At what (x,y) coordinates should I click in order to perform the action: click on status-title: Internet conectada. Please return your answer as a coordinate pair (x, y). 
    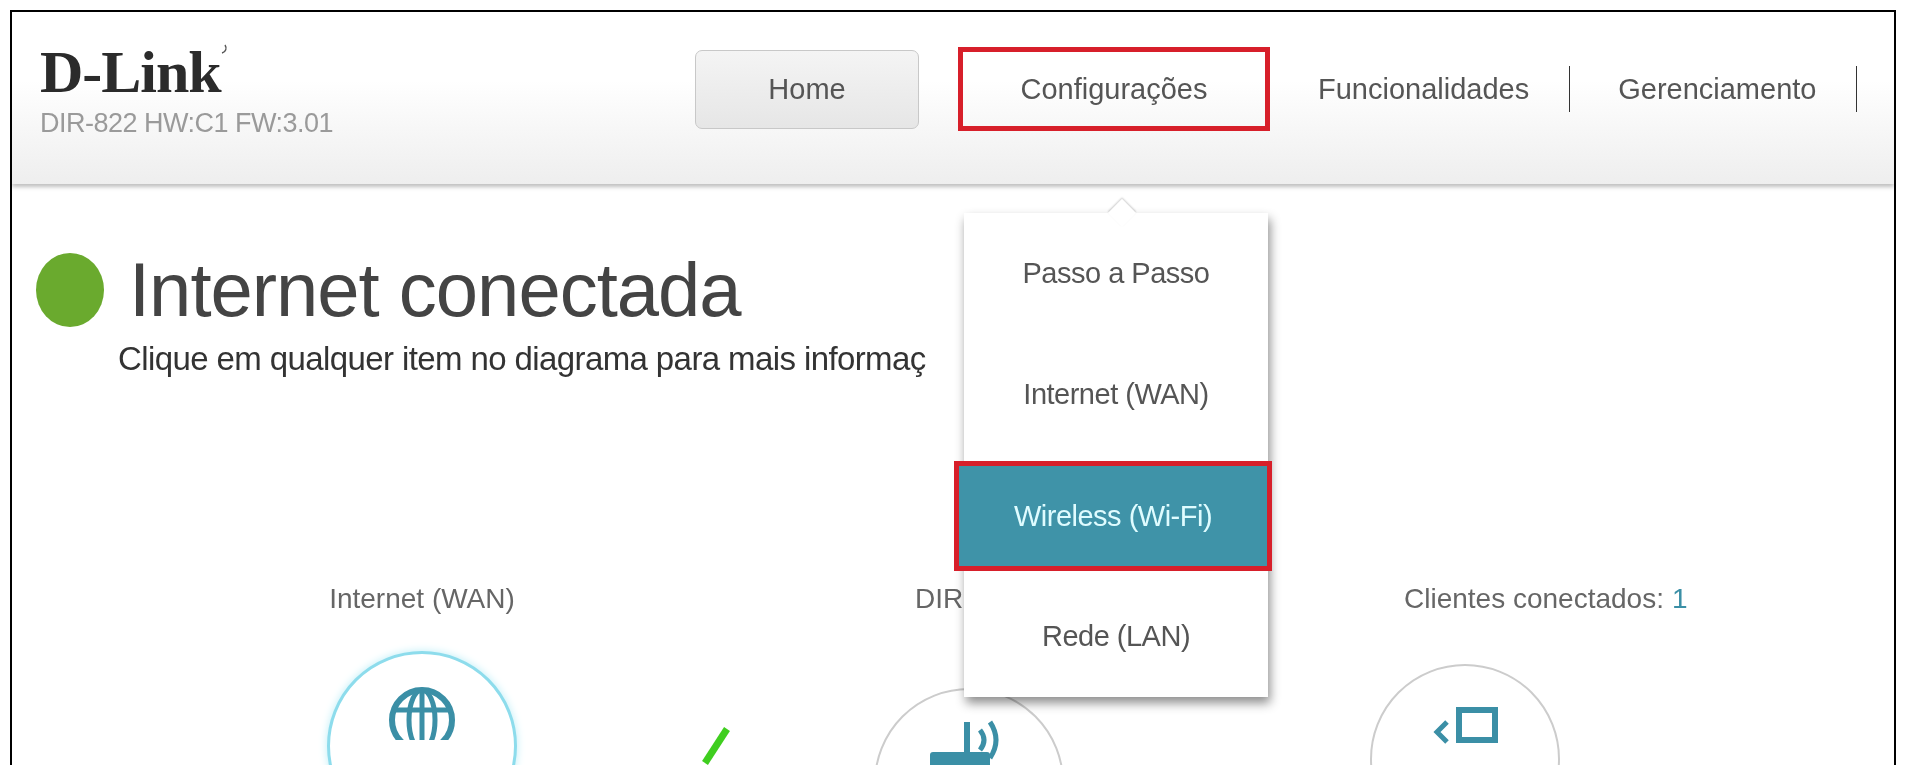
    Looking at the image, I should click on (435, 290).